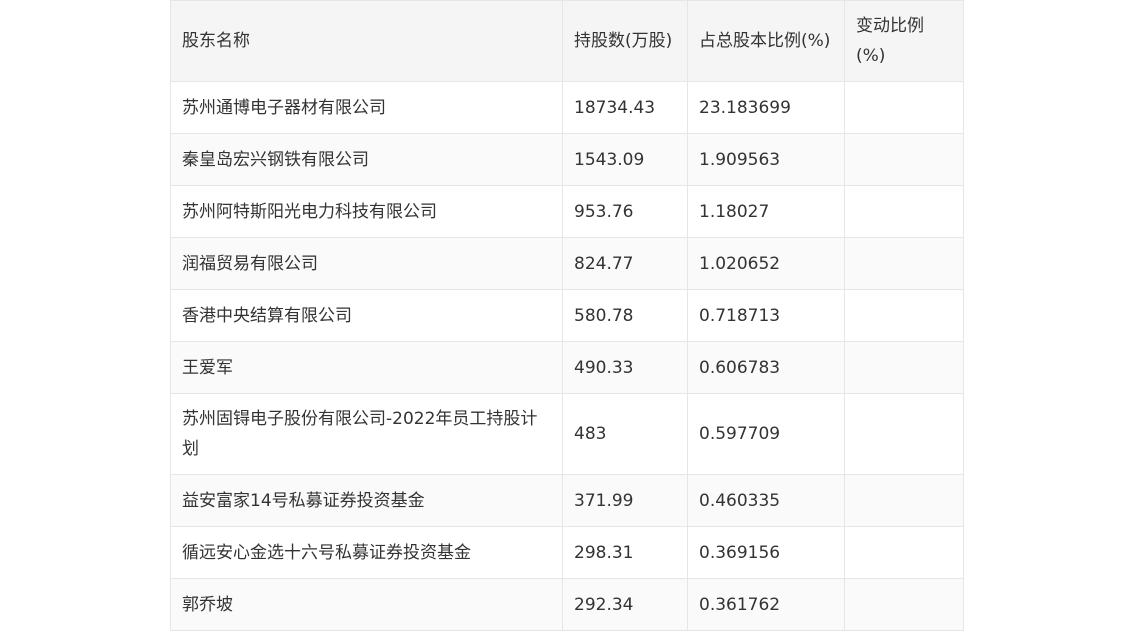 The width and height of the screenshot is (1134, 632). What do you see at coordinates (766, 315) in the screenshot?
I see `cell-share-ratio: 0.718713` at bounding box center [766, 315].